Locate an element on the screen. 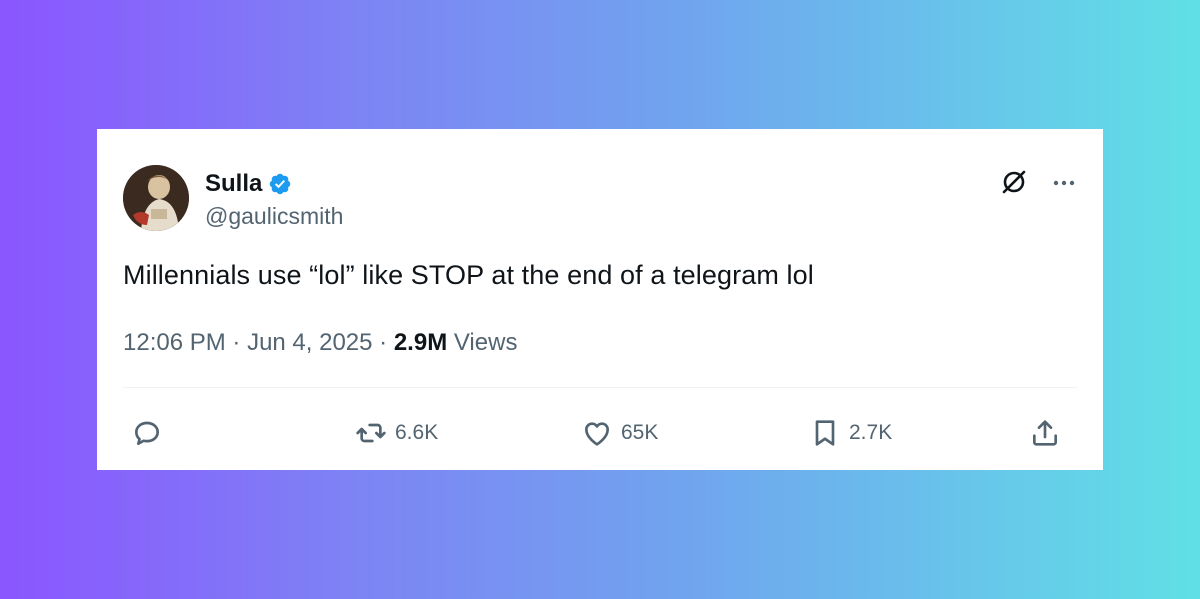 This screenshot has width=1200, height=599. meta-space is located at coordinates (450, 343).